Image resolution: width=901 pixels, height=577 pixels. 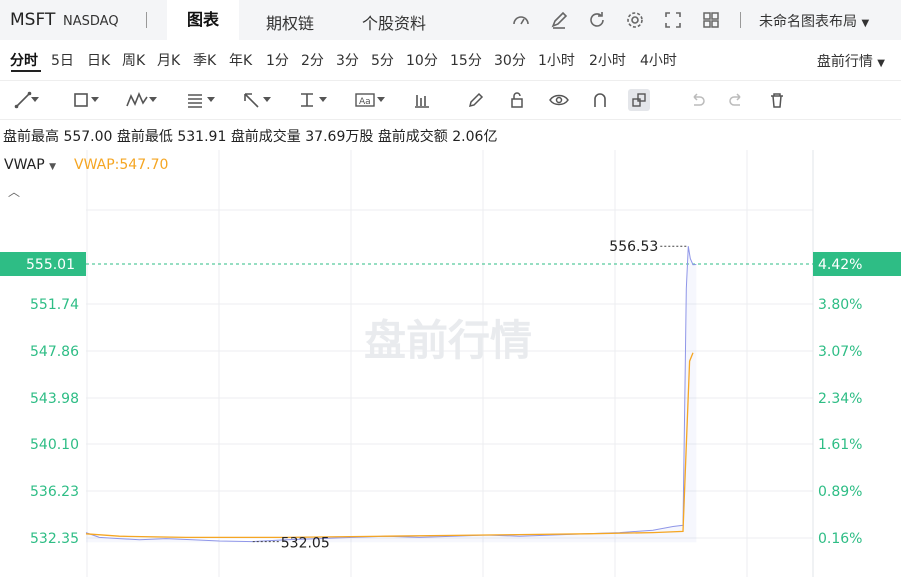 What do you see at coordinates (658, 60) in the screenshot?
I see `period-4hour: 4小时` at bounding box center [658, 60].